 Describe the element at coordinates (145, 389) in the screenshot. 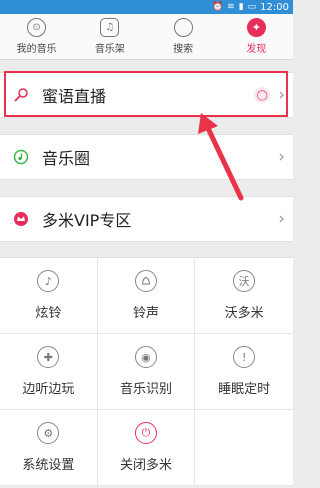

I see `grid-item-label: 音乐识别` at that location.